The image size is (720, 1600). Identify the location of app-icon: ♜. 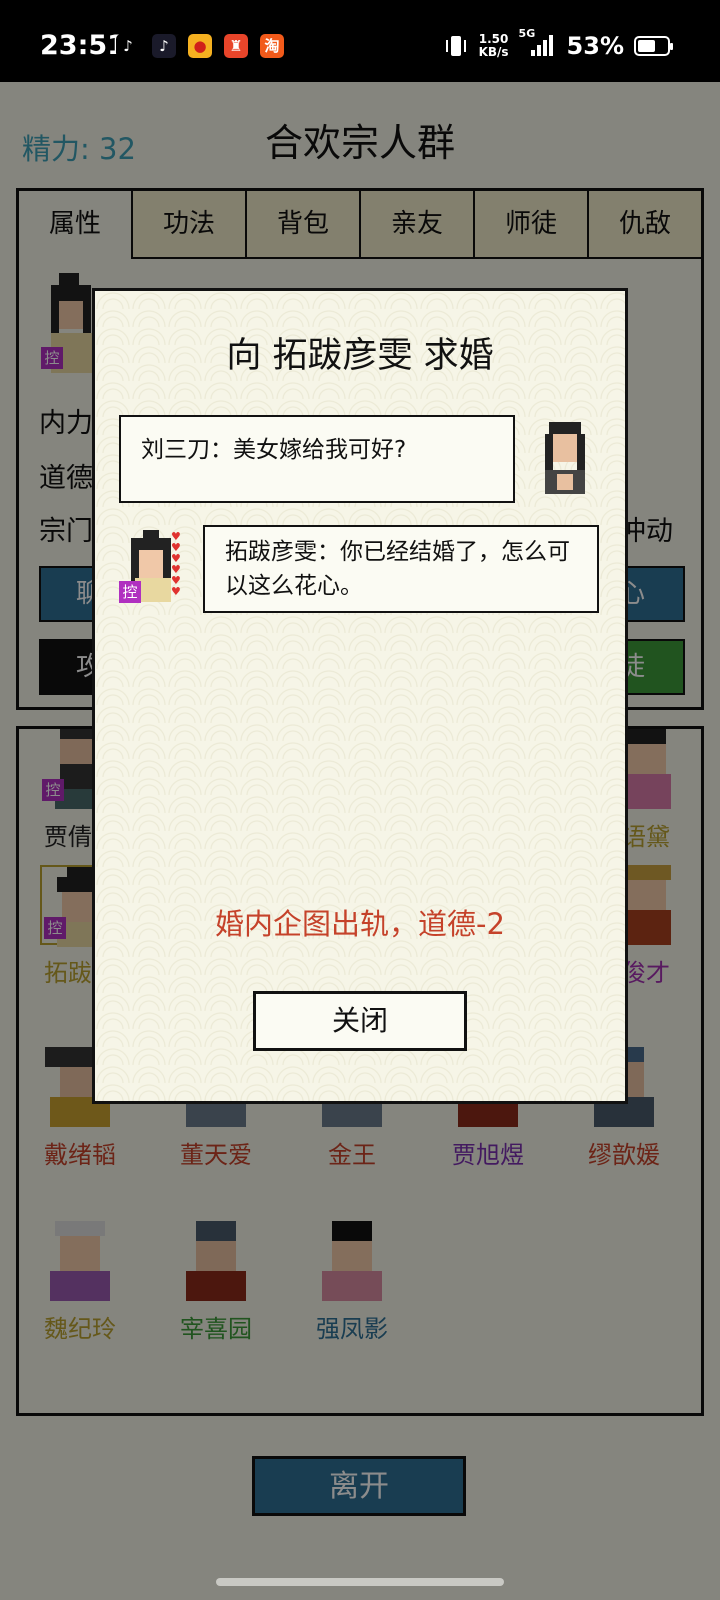
(236, 46).